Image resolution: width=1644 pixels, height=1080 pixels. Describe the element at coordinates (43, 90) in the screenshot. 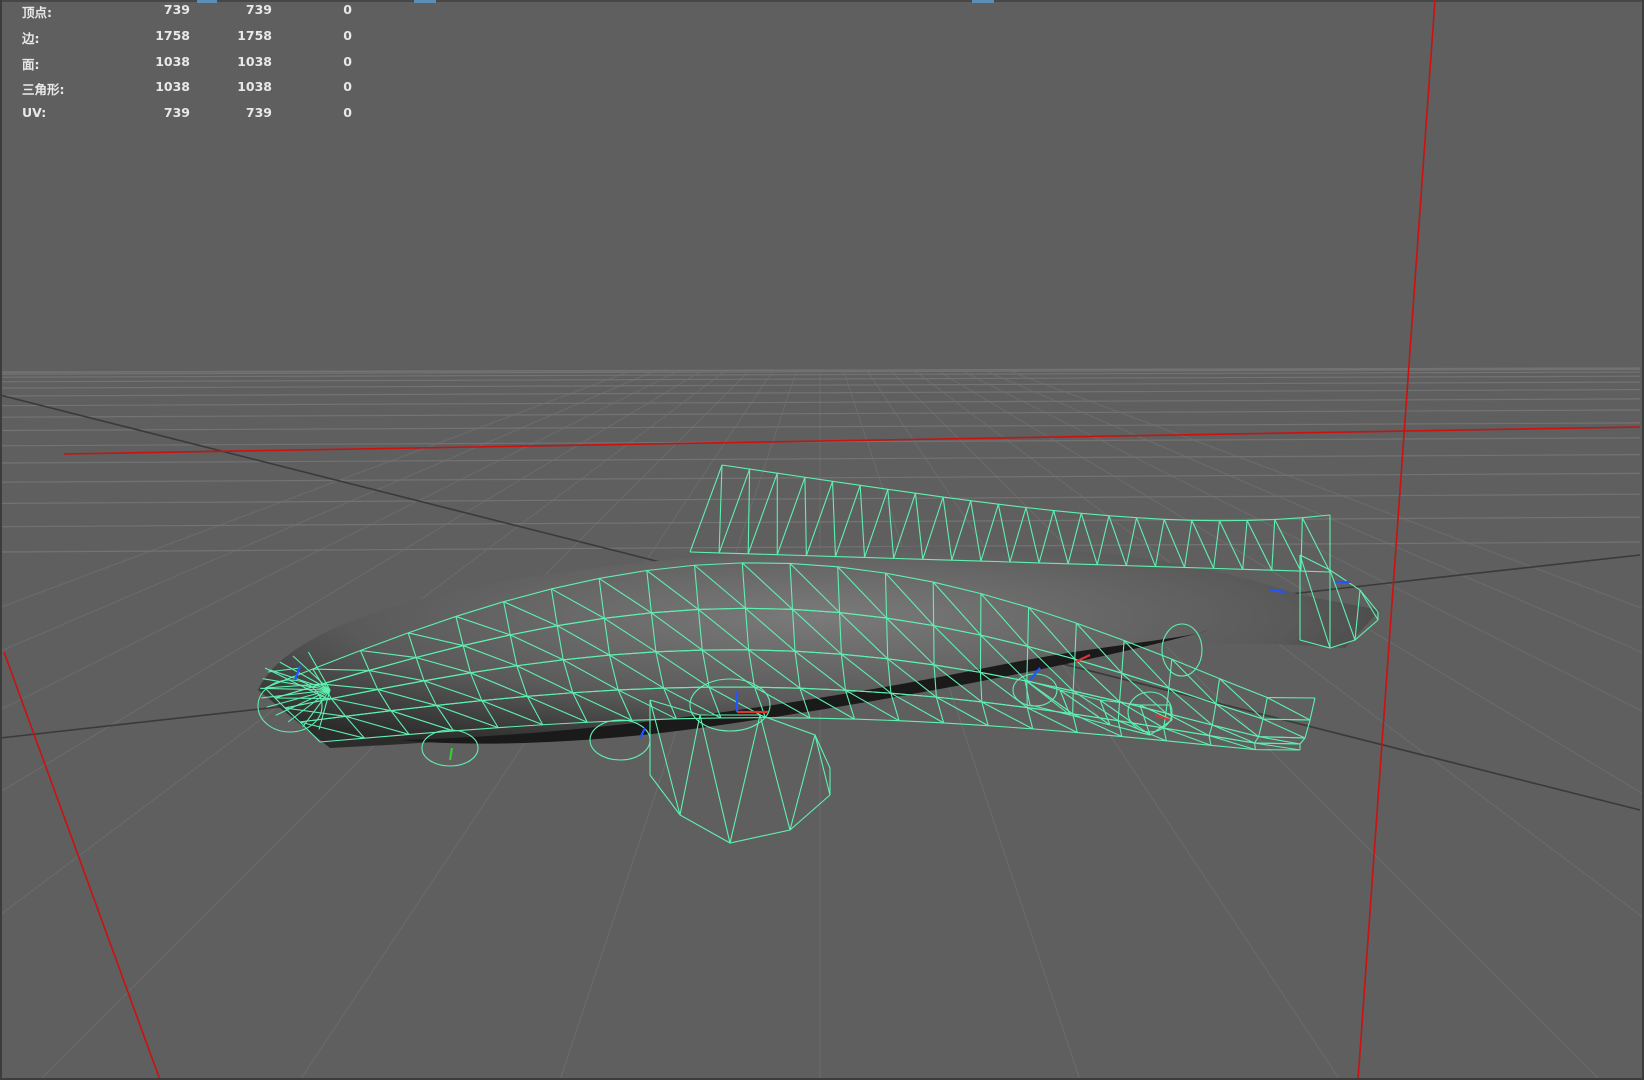

I see `hud-label: 三角形:` at that location.